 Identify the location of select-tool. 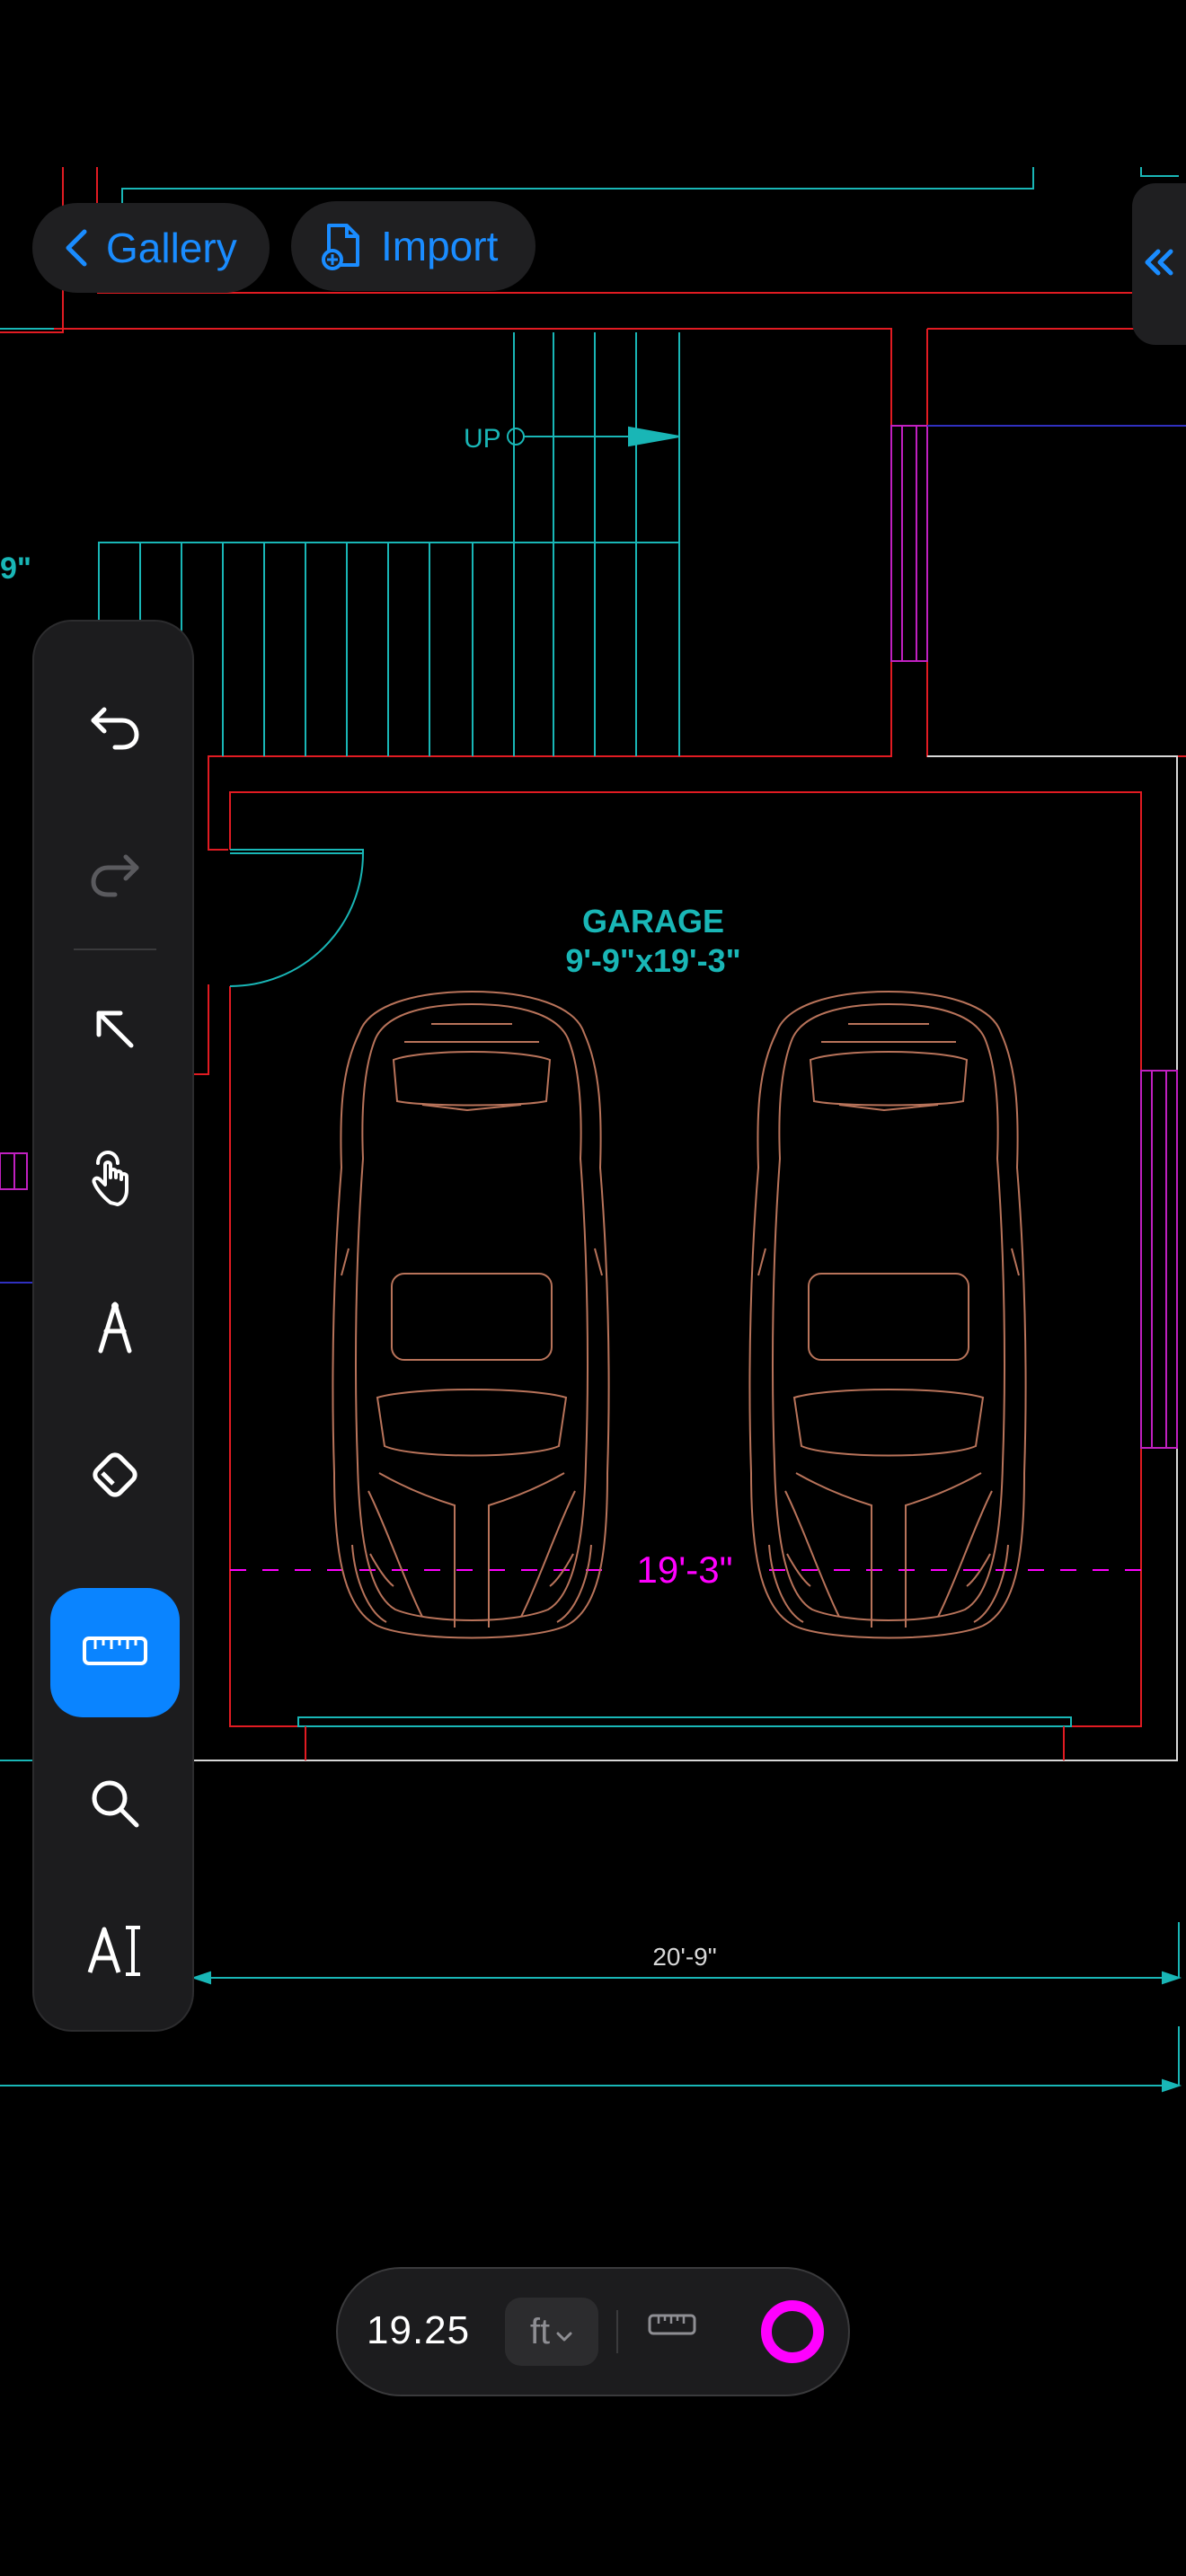
(115, 1031).